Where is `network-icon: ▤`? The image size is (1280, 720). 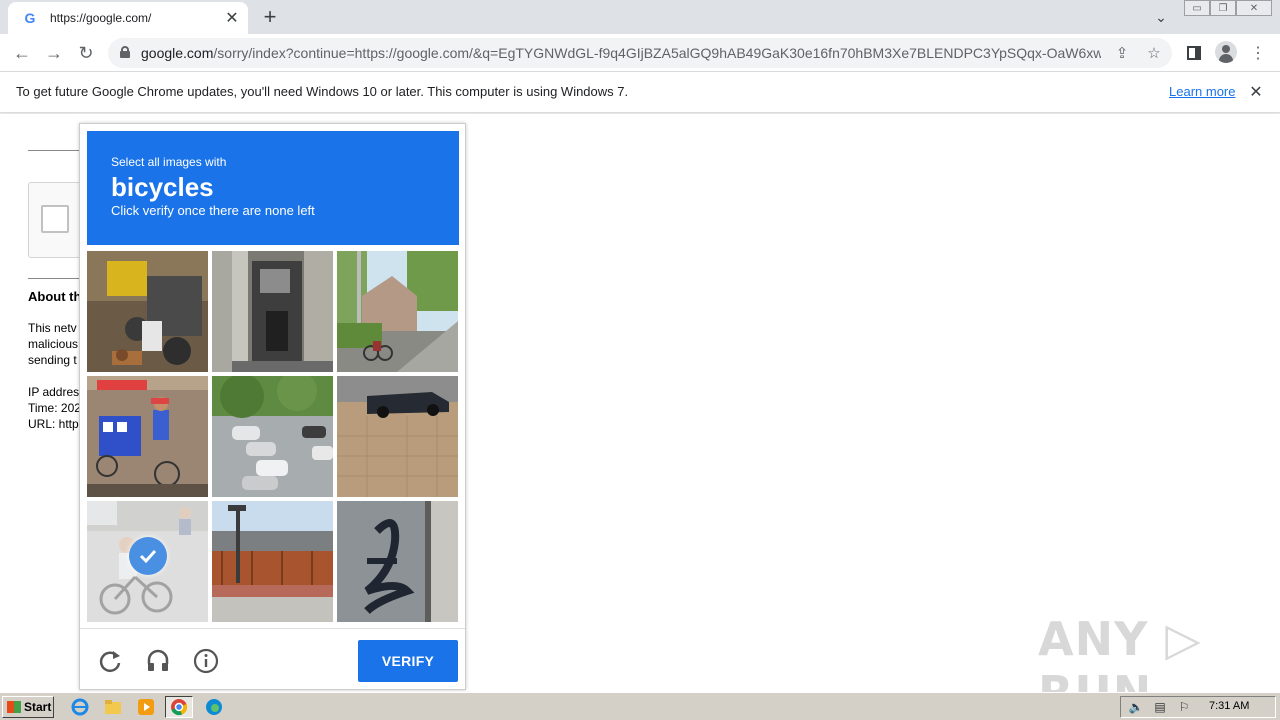
network-icon: ▤ is located at coordinates (1160, 707).